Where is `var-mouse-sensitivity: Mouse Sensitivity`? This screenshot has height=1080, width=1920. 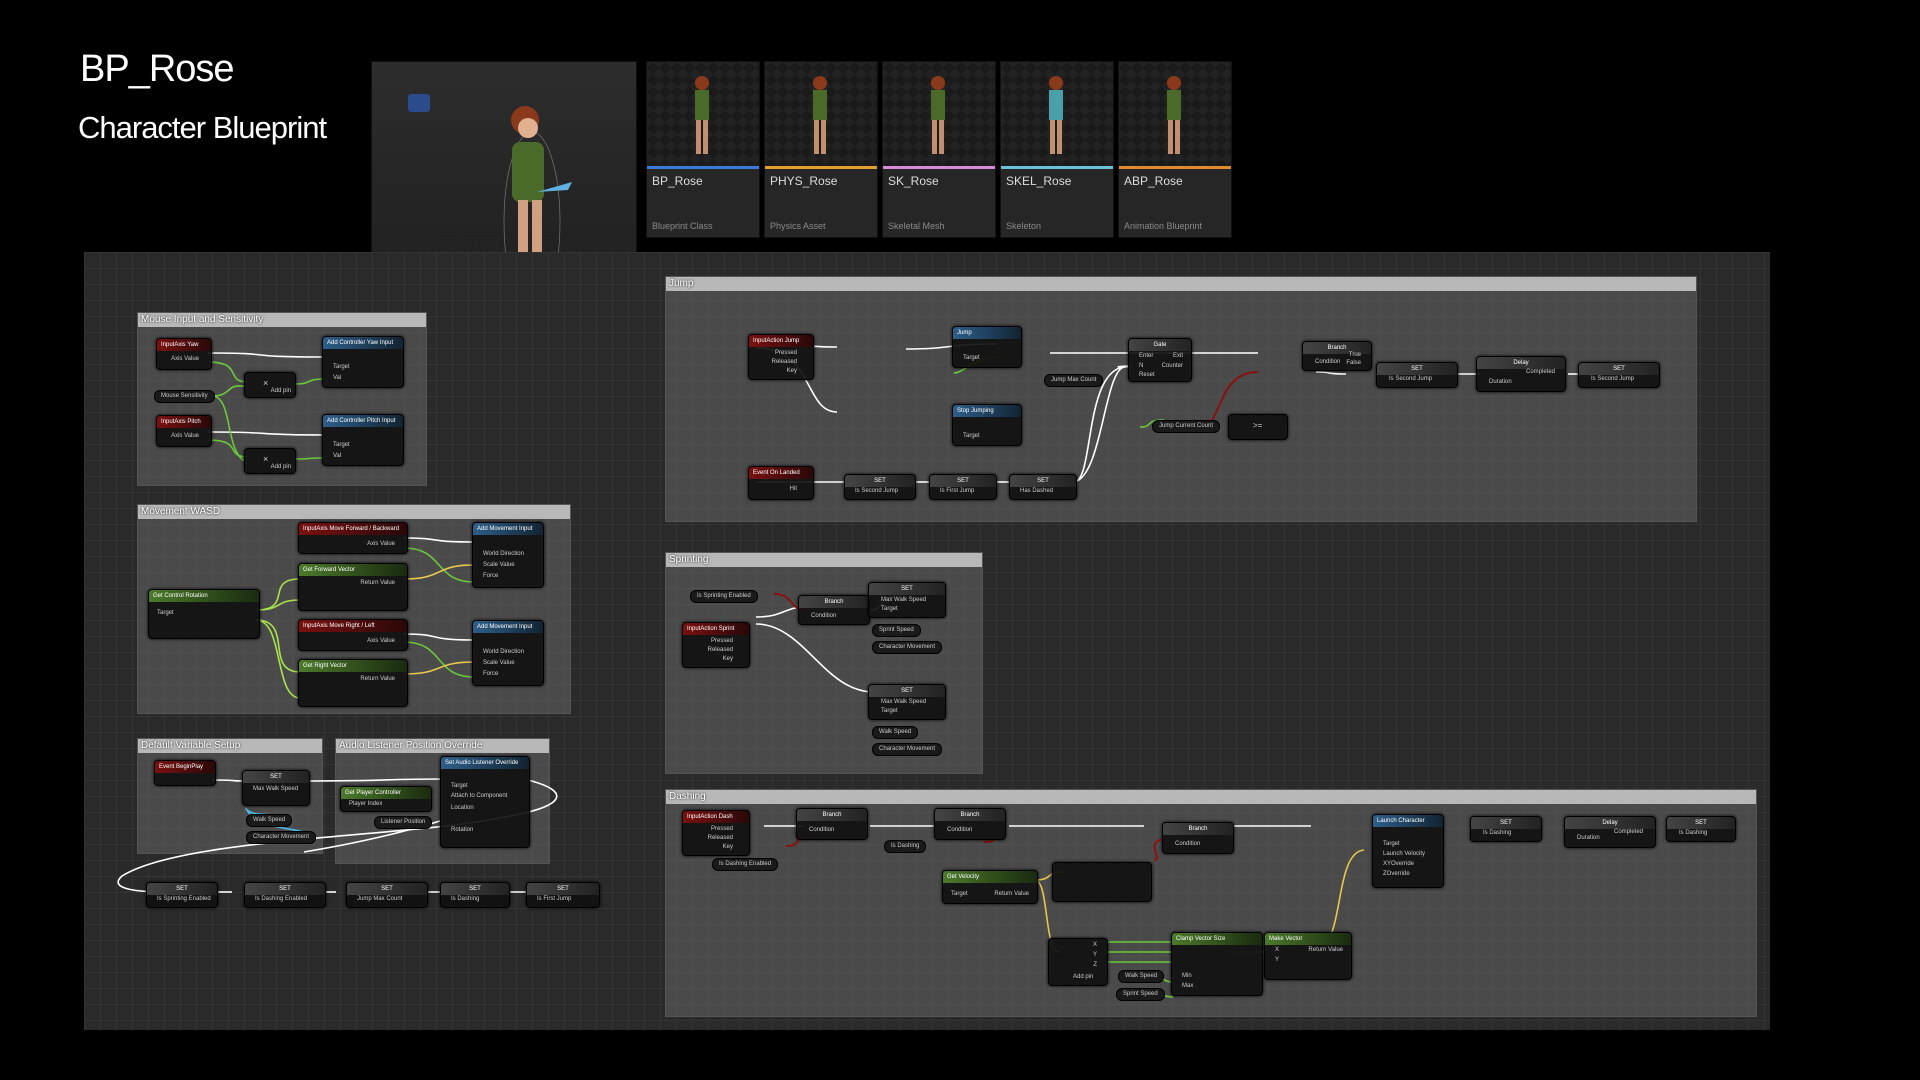 var-mouse-sensitivity: Mouse Sensitivity is located at coordinates (184, 396).